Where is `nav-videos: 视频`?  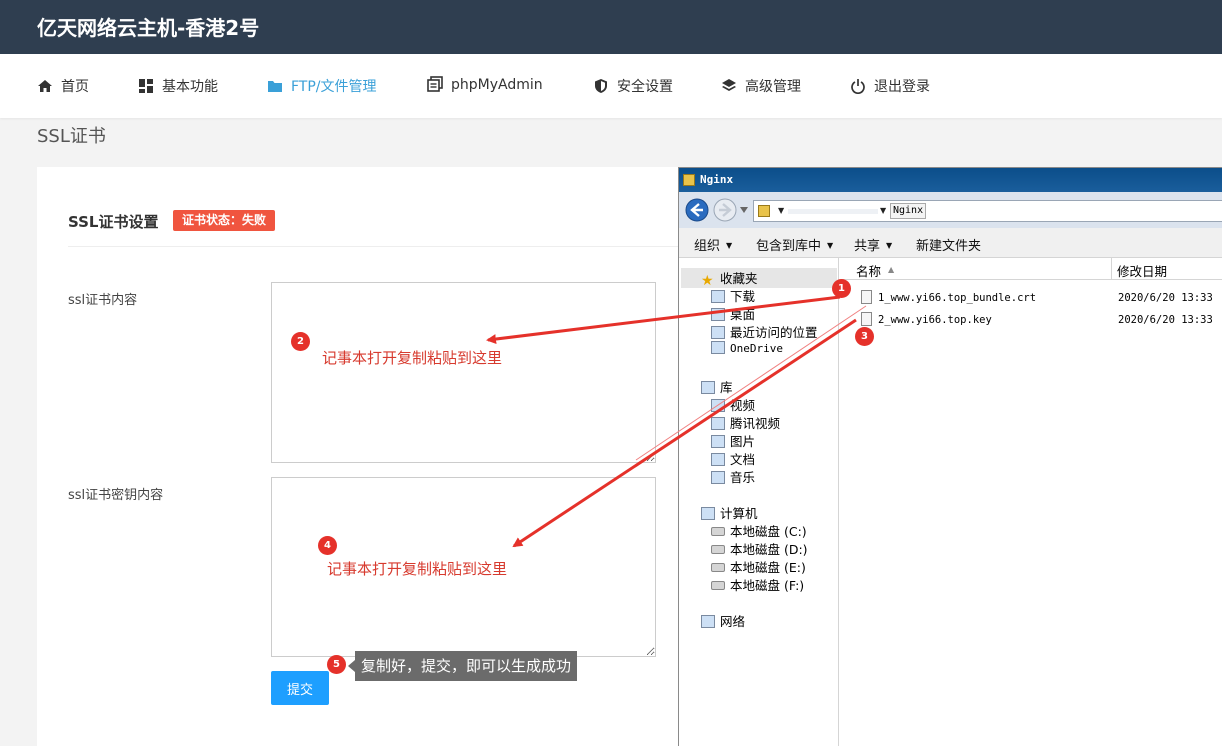
nav-videos: 视频 is located at coordinates (733, 404).